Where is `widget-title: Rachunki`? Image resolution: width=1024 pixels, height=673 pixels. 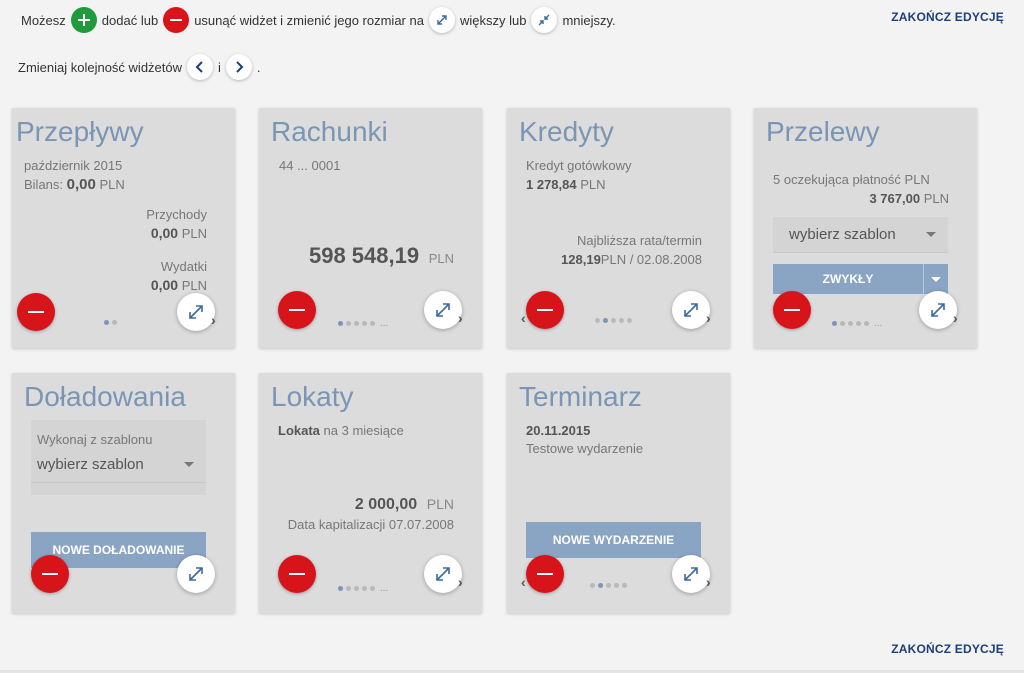
widget-title: Rachunki is located at coordinates (329, 131).